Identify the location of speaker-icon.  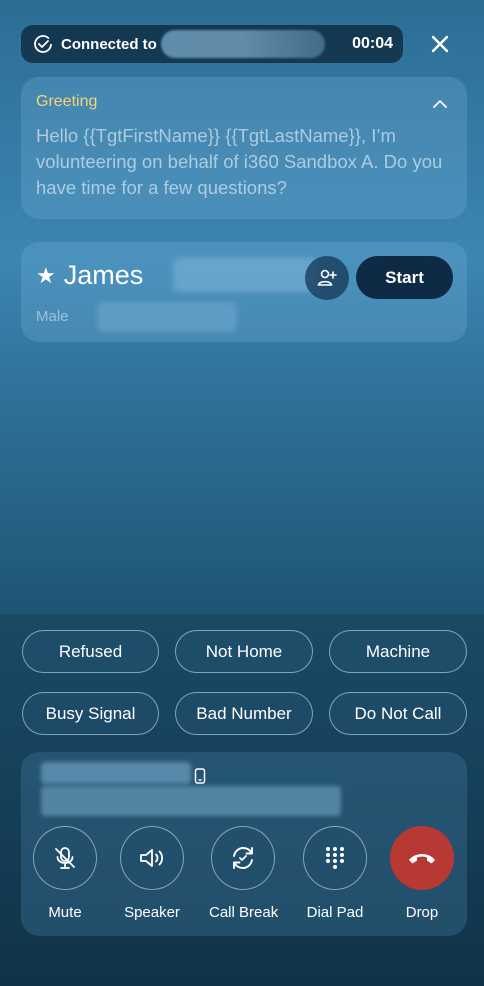
(152, 858).